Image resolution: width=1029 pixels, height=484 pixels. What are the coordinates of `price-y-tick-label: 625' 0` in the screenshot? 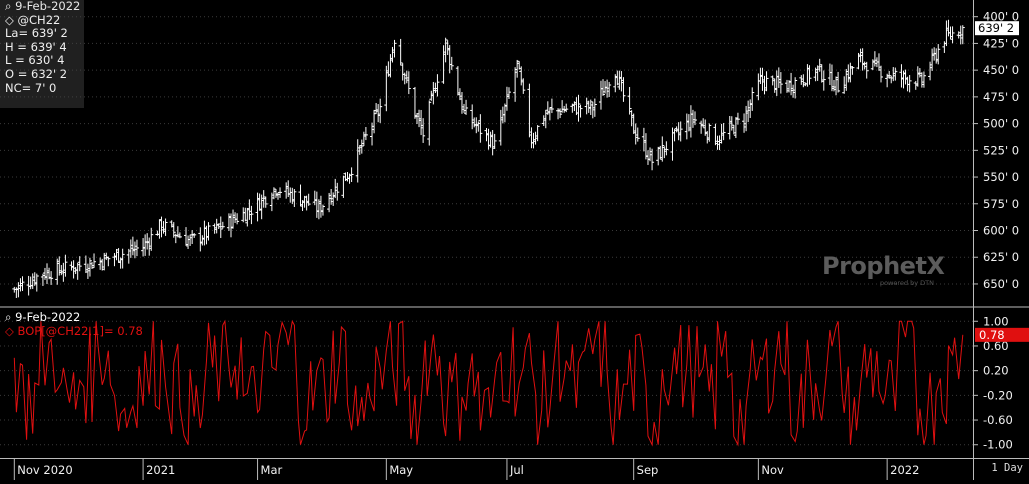 It's located at (1001, 257).